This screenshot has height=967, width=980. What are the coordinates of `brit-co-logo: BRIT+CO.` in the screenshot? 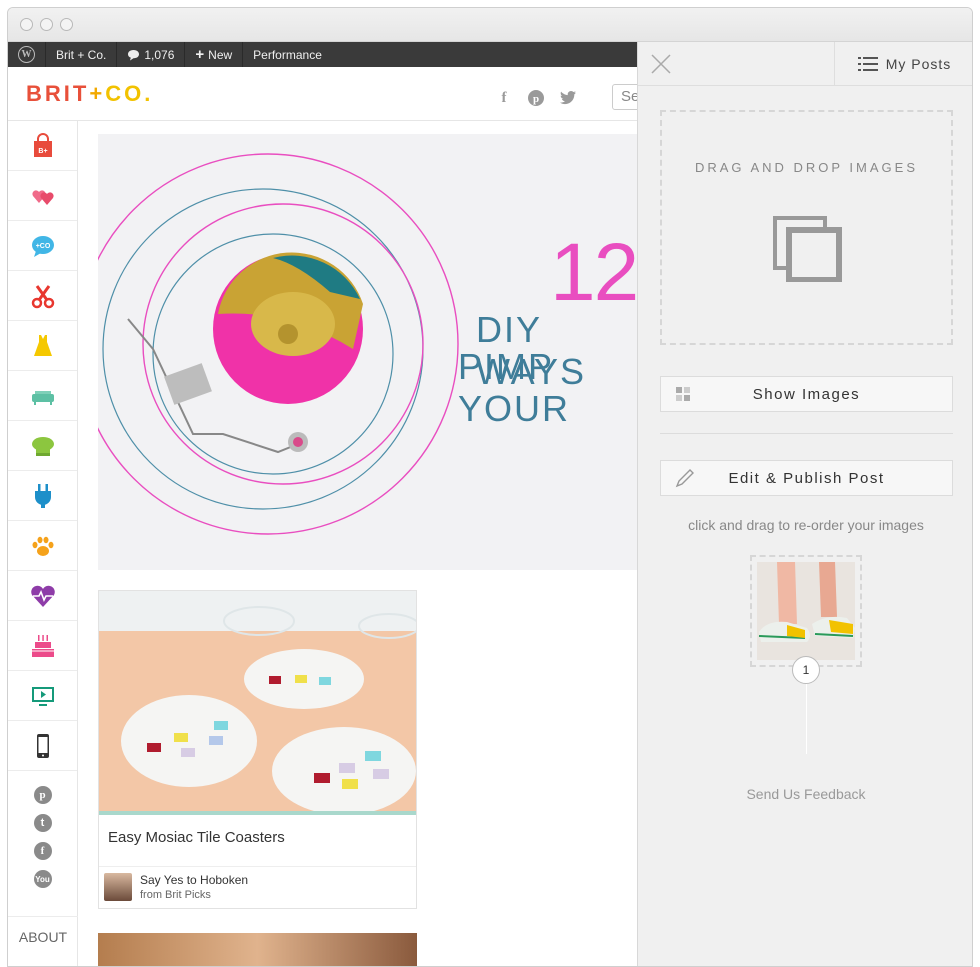 It's located at (89, 94).